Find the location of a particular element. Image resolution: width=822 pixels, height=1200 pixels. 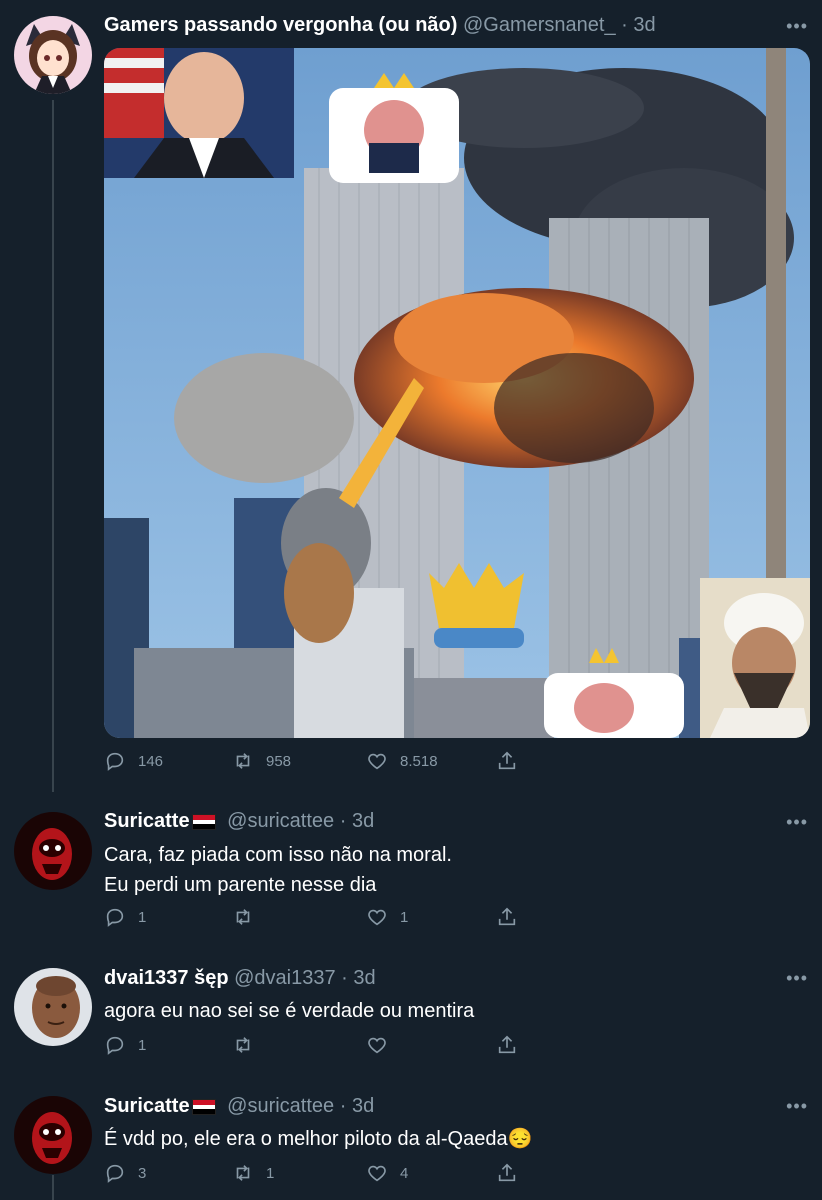

tweet-actions: 146 958 8.518 is located at coordinates (314, 764).